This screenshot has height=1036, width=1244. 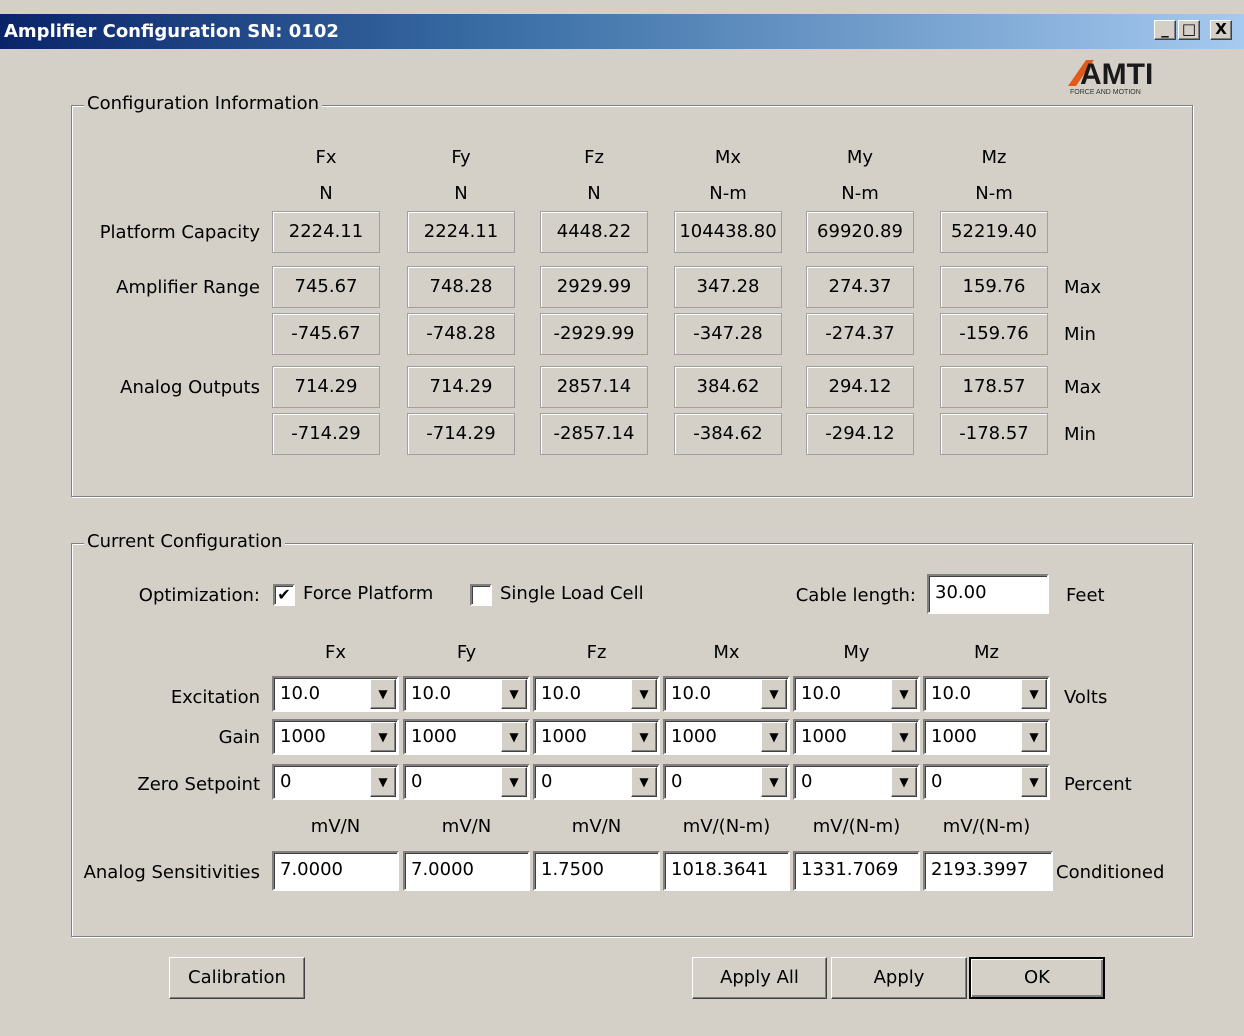 What do you see at coordinates (986, 782) in the screenshot?
I see `zero-setpoint-mz-select: 0 ▼` at bounding box center [986, 782].